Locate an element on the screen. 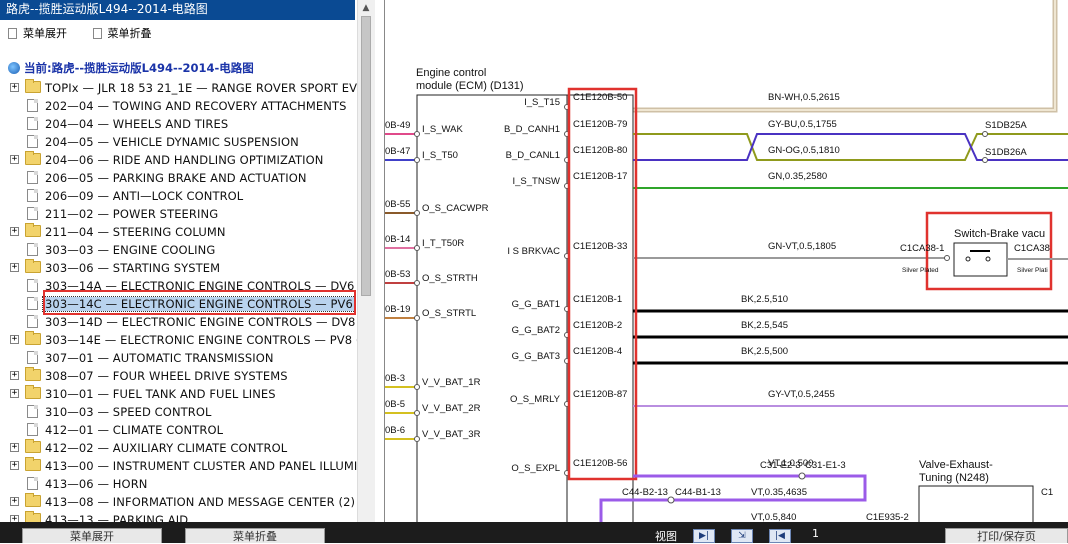  bottom-collapse-button: 菜单折叠 is located at coordinates (255, 535).